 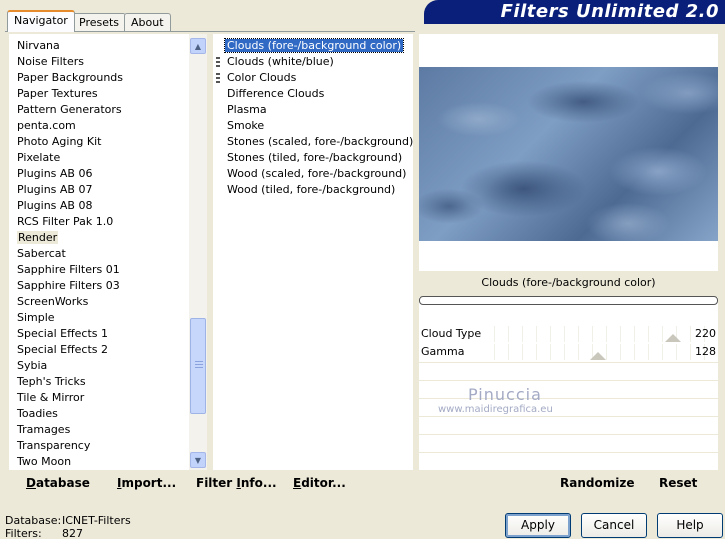 I want to click on filter-item: Clouds (white/blue), so click(x=313, y=62).